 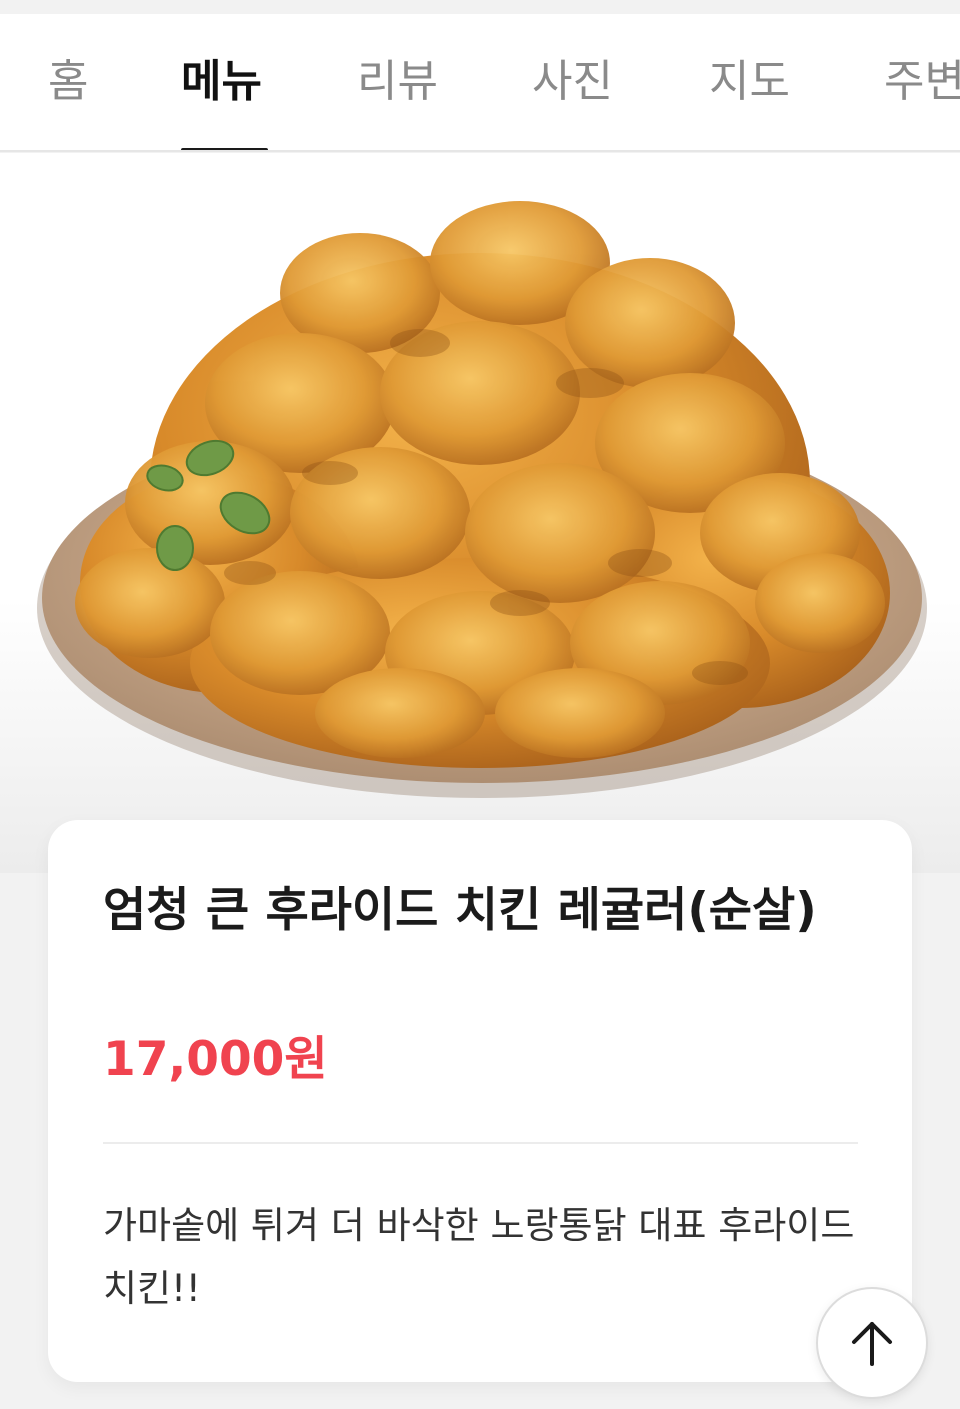 I want to click on menu-price: 17,000원, so click(x=215, y=1059).